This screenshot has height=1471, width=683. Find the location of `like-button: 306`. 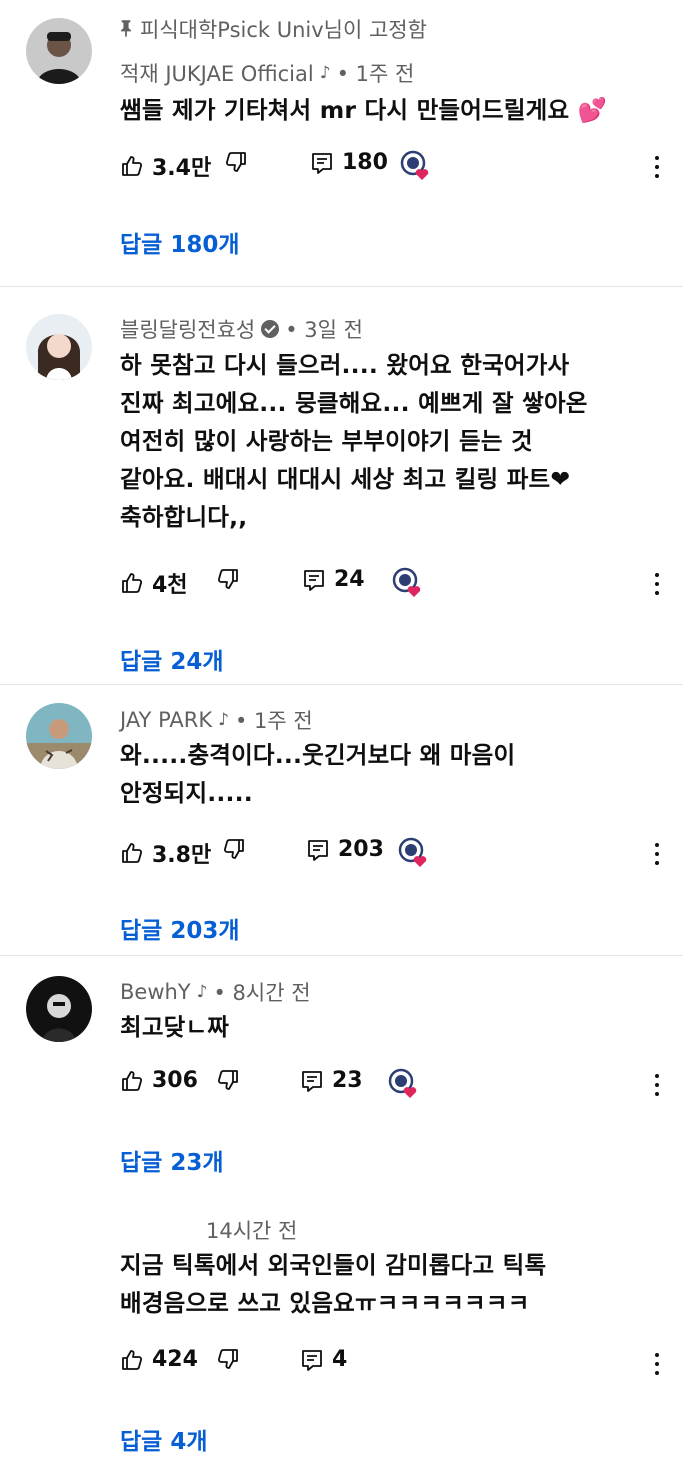

like-button: 306 is located at coordinates (159, 1080).